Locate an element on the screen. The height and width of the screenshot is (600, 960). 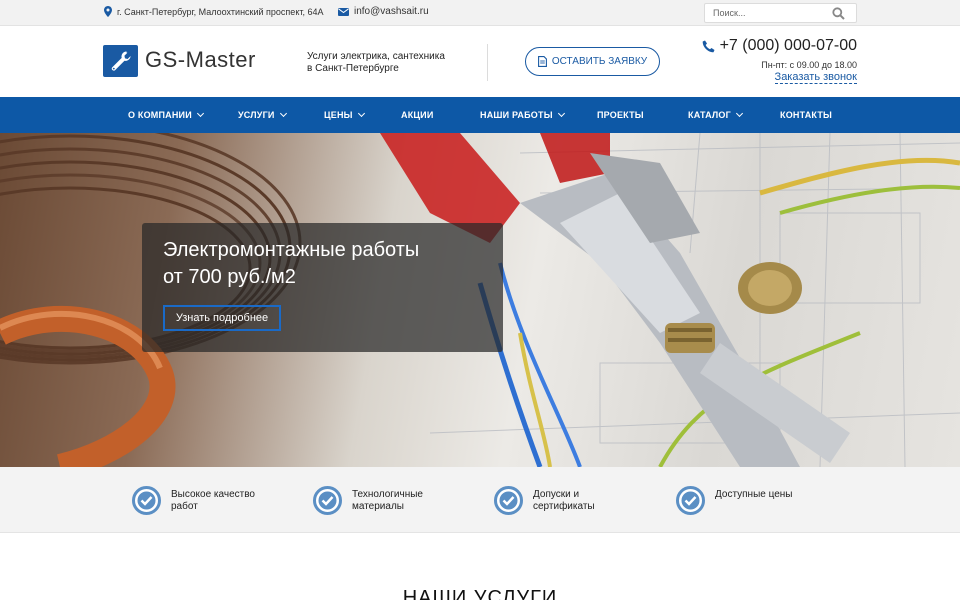
feature-quality: Высокое качество работ is located at coordinates (193, 500).